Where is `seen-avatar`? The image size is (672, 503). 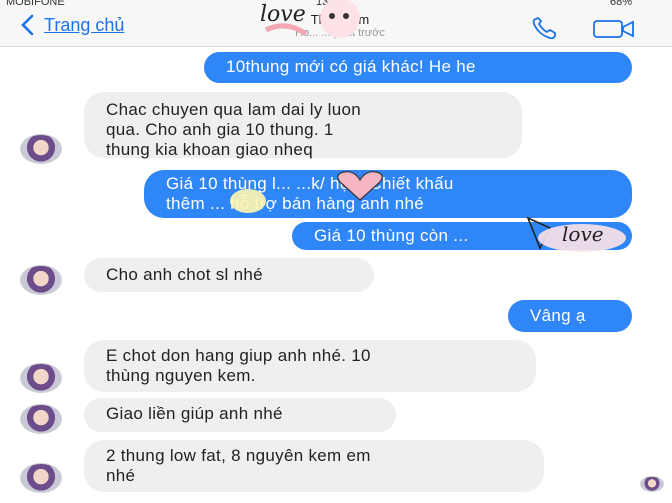
seen-avatar is located at coordinates (652, 484).